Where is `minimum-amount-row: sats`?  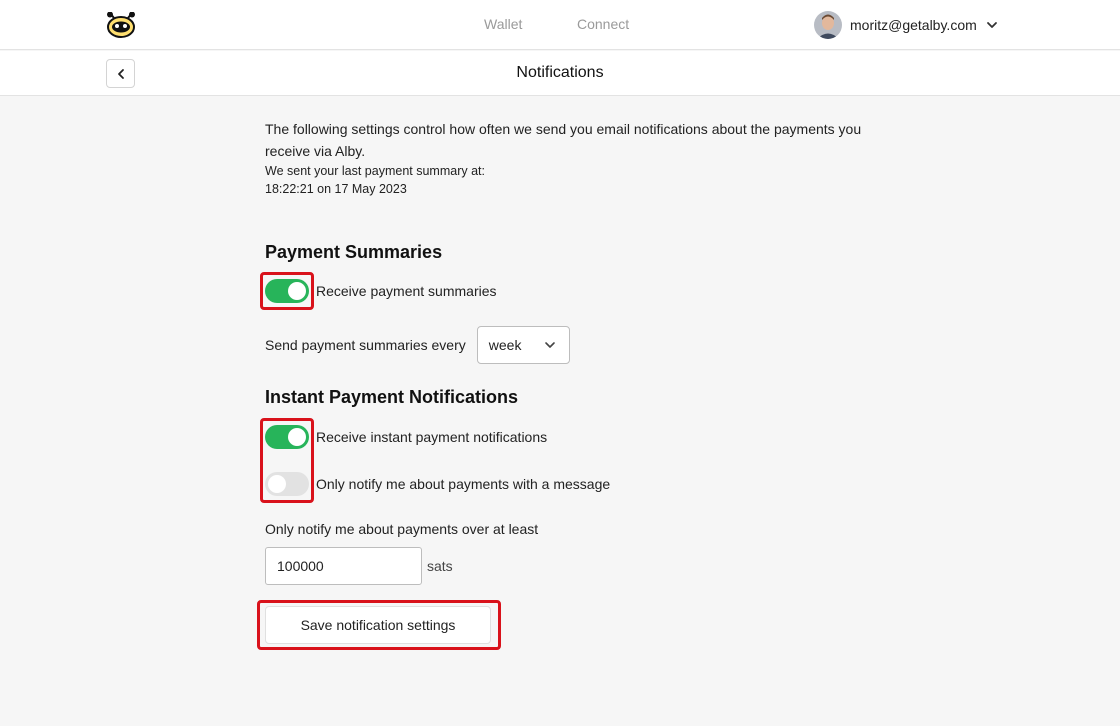 minimum-amount-row: sats is located at coordinates (359, 566).